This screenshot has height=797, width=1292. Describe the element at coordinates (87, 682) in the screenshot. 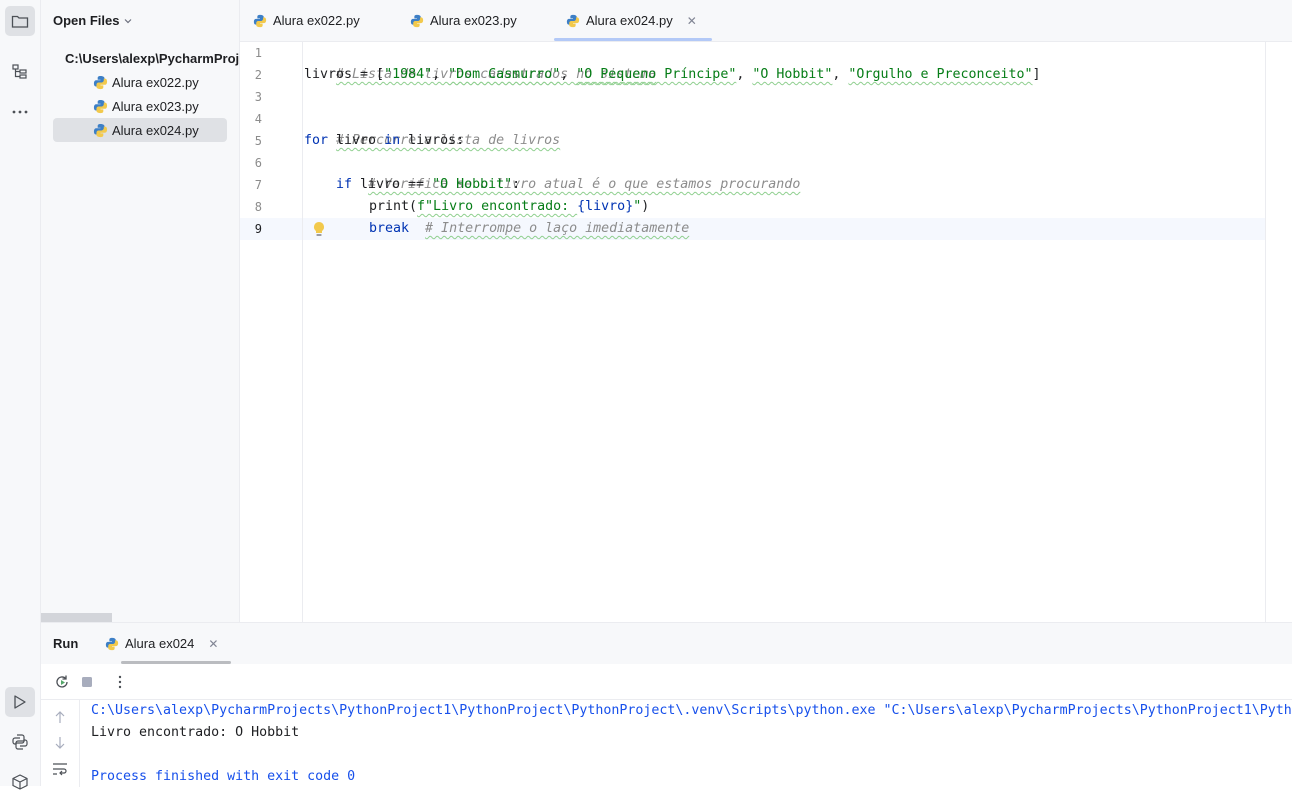

I see `stop-icon` at that location.